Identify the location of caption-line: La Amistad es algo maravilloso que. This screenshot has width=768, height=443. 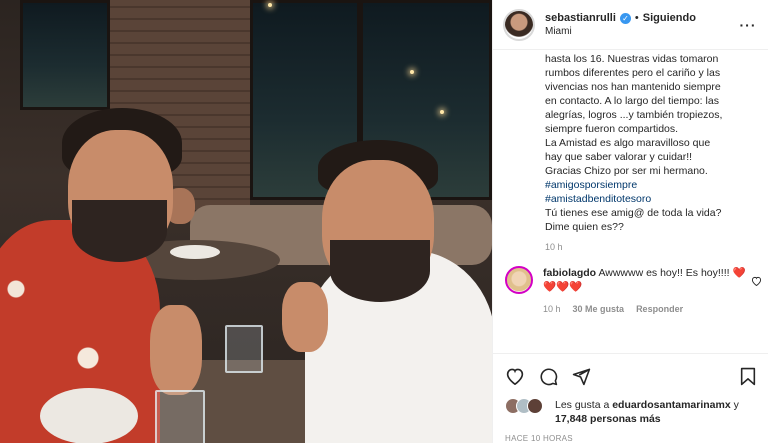
(628, 143).